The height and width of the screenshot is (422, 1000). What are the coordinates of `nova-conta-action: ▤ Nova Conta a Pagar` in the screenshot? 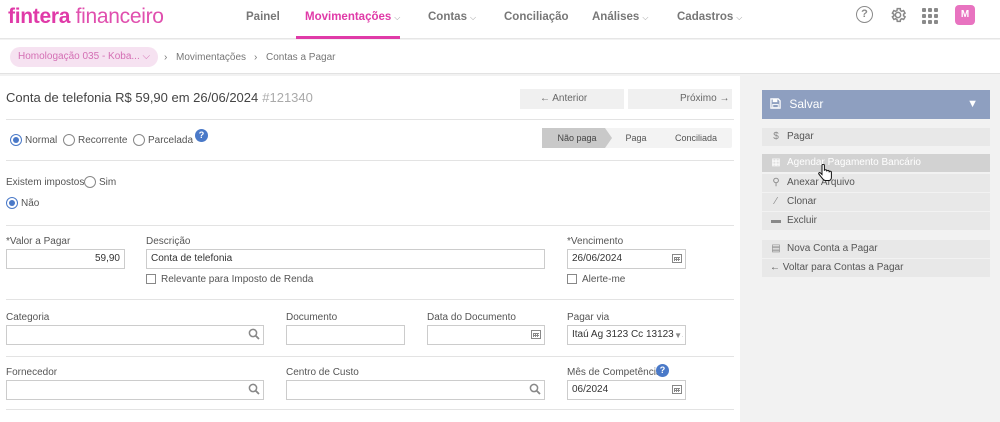 It's located at (876, 249).